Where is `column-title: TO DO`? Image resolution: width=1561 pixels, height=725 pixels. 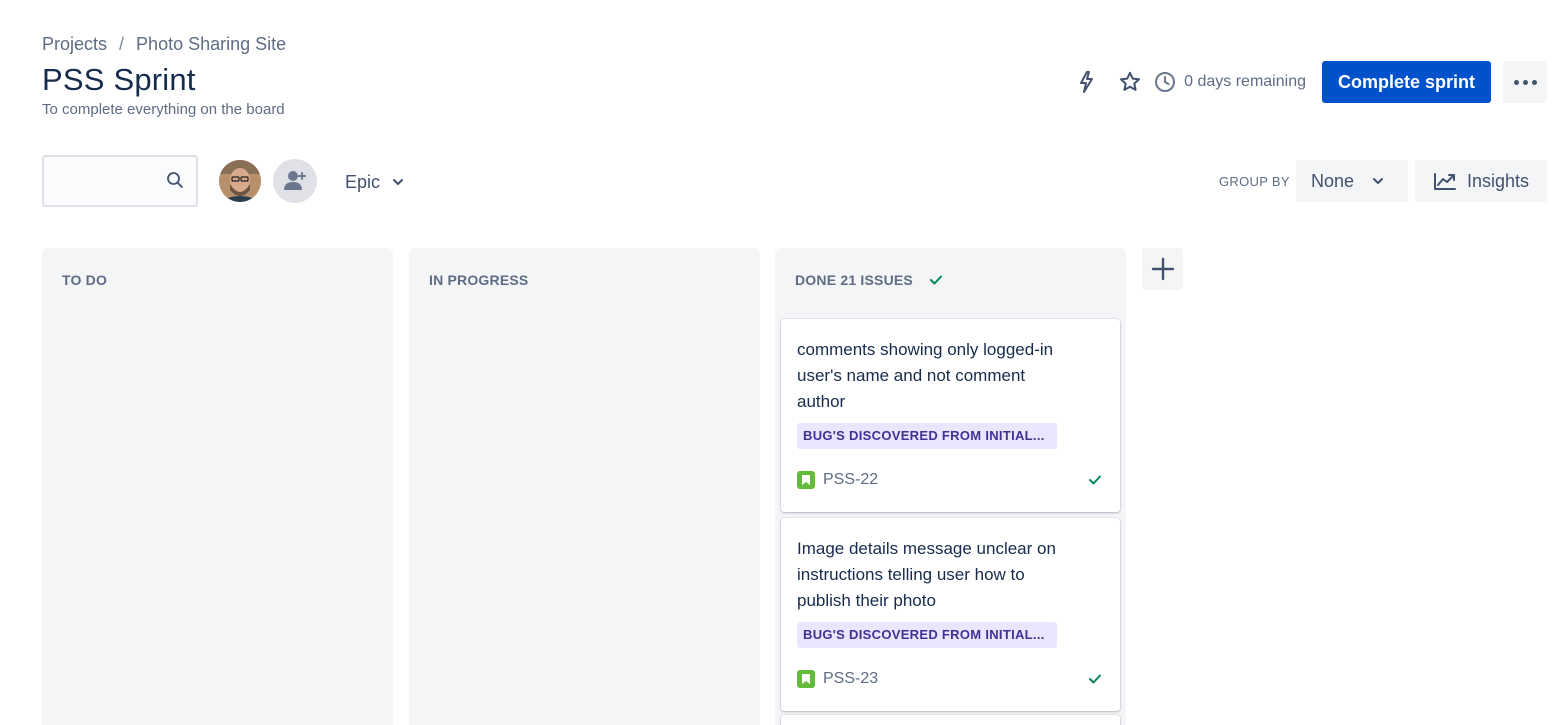 column-title: TO DO is located at coordinates (85, 280).